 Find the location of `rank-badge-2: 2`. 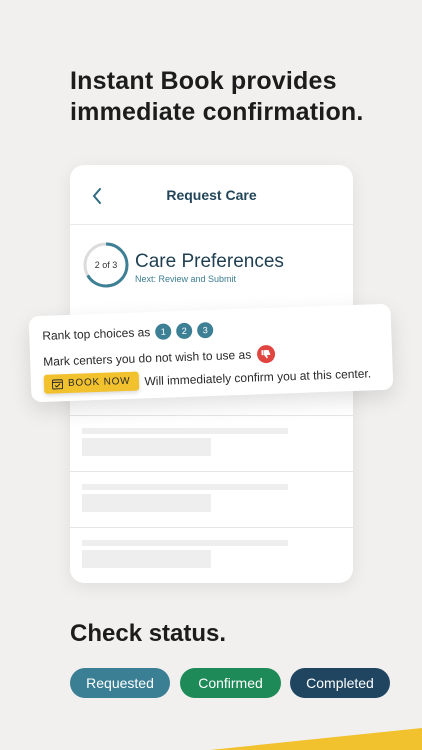

rank-badge-2: 2 is located at coordinates (184, 331).